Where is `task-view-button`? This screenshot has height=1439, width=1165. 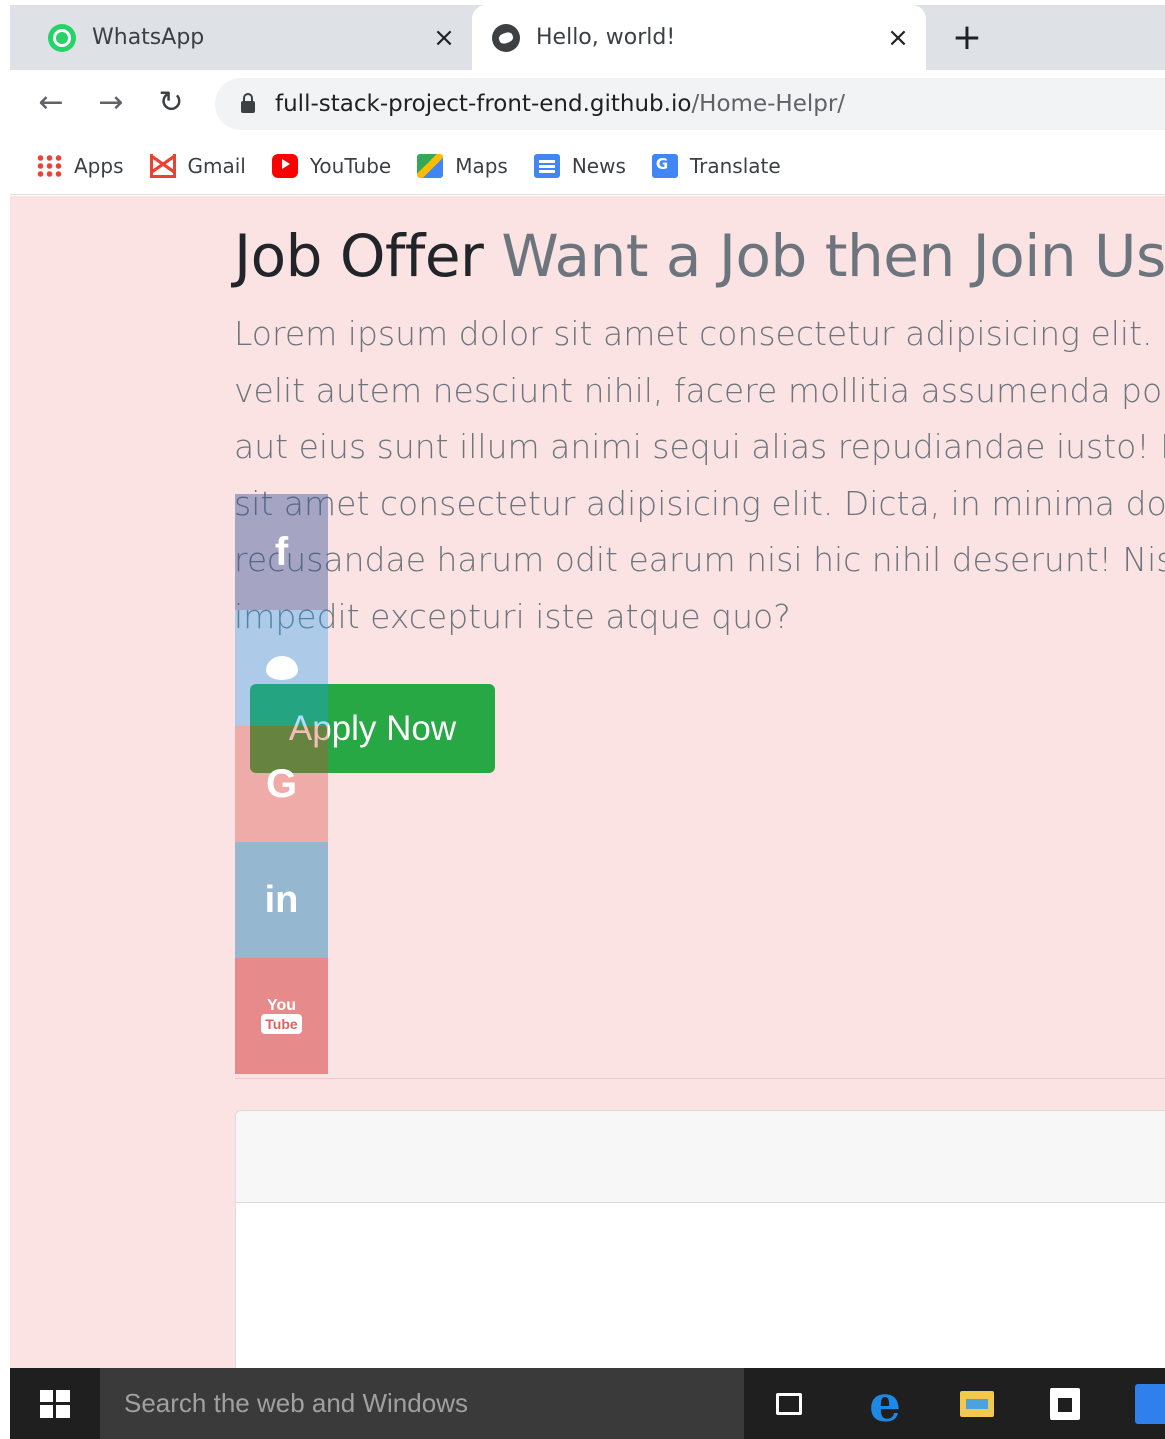
task-view-button is located at coordinates (789, 1404).